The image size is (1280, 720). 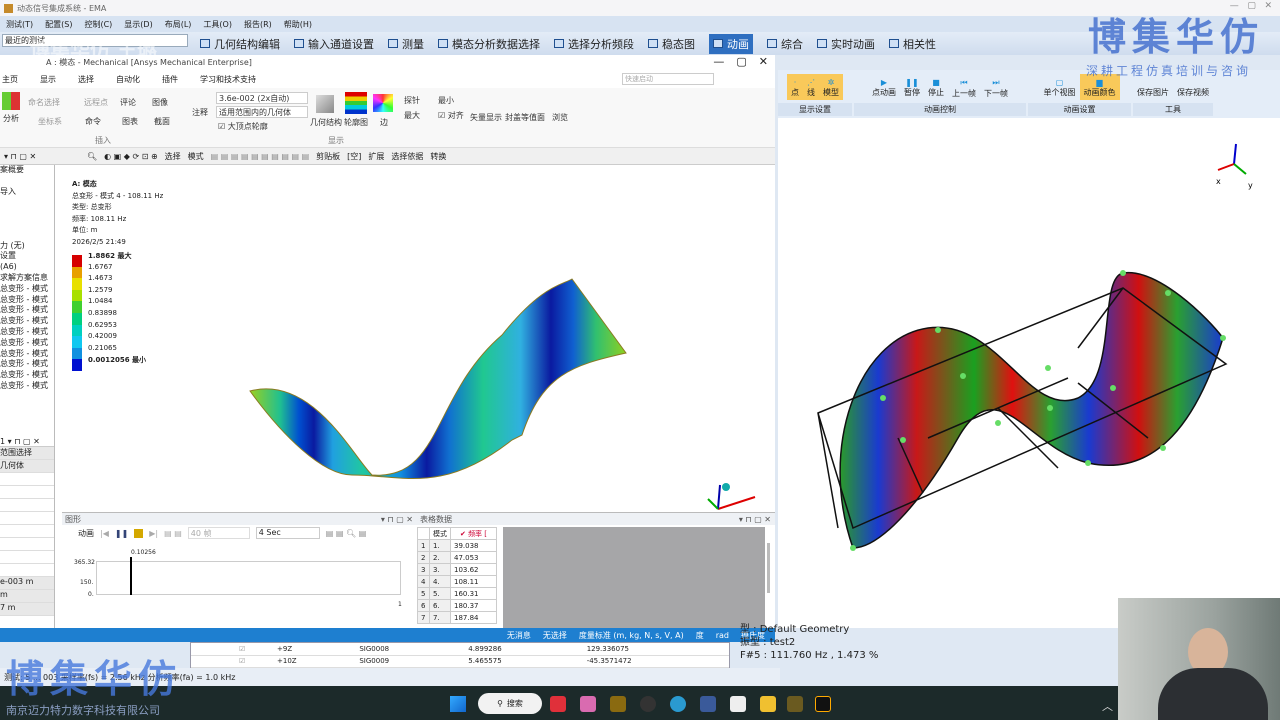 I want to click on app-icon-pink, so click(x=588, y=704).